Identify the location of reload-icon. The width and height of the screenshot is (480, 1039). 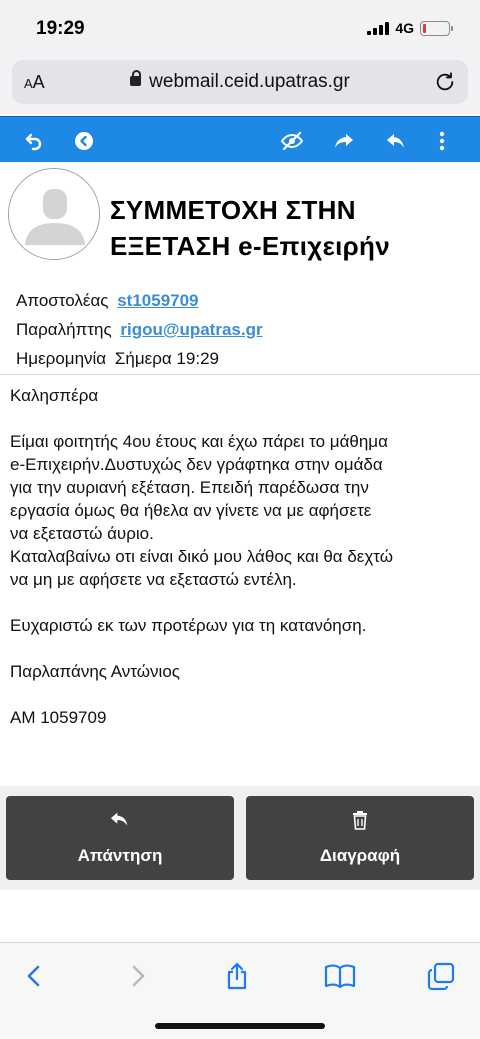
(445, 84).